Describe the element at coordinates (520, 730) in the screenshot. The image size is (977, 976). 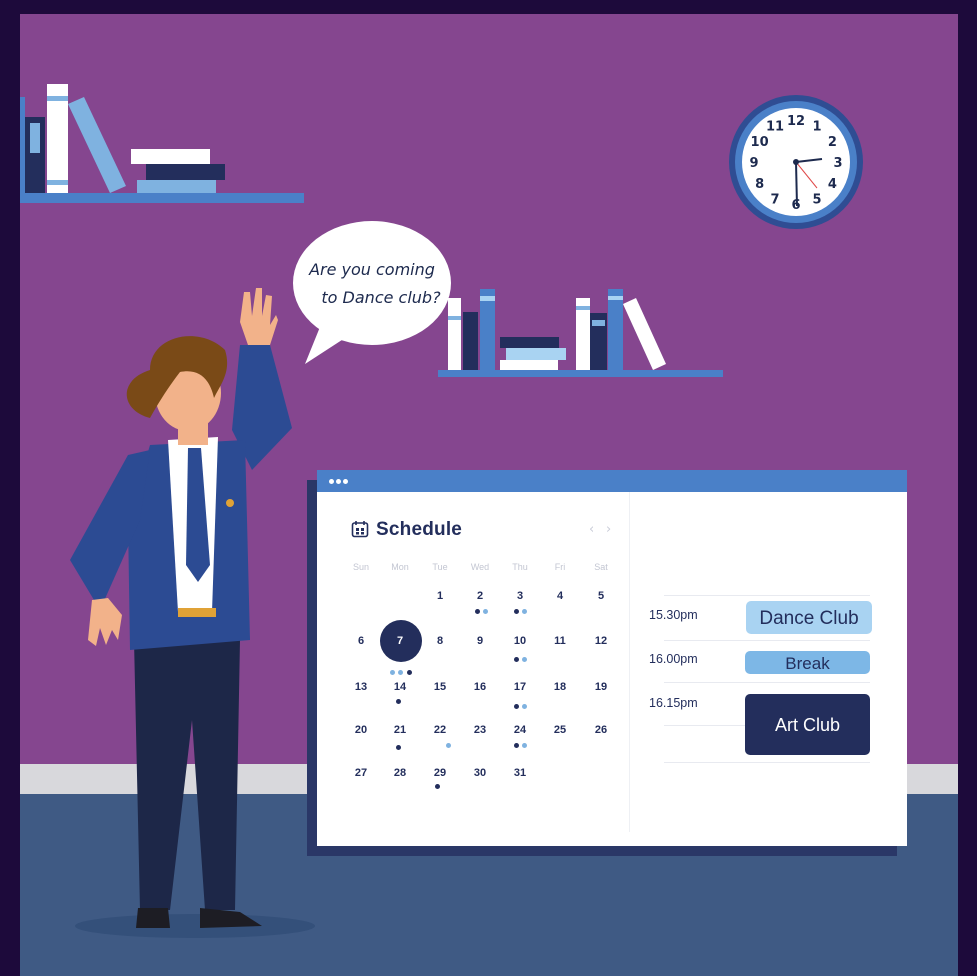
I see `calendar-day: 24` at that location.